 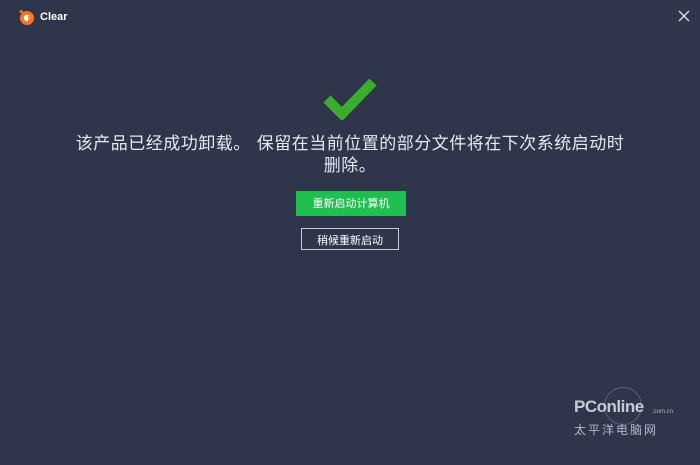 I want to click on status-message: 该产品已经成功卸载。 保留在当前位置的部分文件将在下次系统启动时删除。, so click(x=350, y=155).